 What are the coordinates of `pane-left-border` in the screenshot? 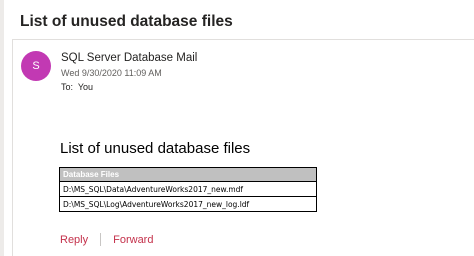 It's located at (2, 128).